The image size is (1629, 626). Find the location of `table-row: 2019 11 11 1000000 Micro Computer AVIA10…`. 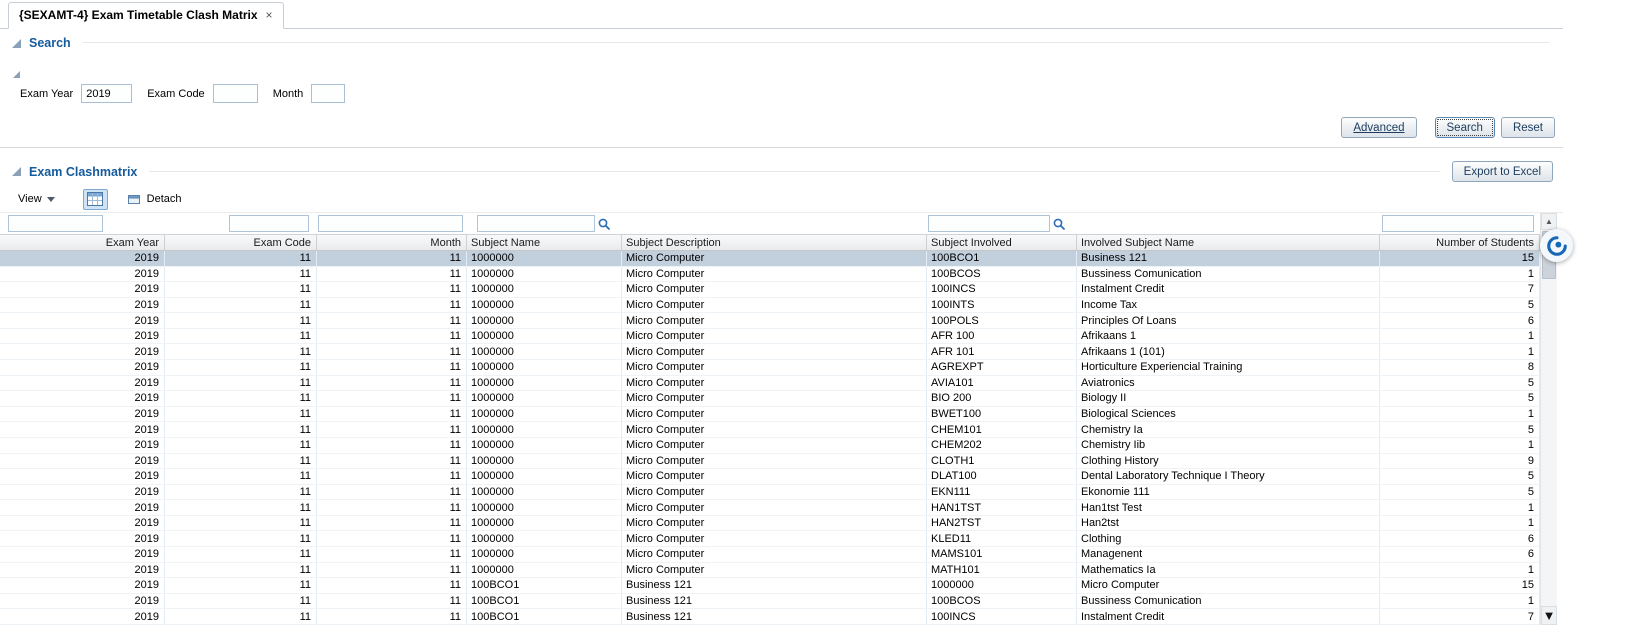

table-row: 2019 11 11 1000000 Micro Computer AVIA10… is located at coordinates (770, 383).